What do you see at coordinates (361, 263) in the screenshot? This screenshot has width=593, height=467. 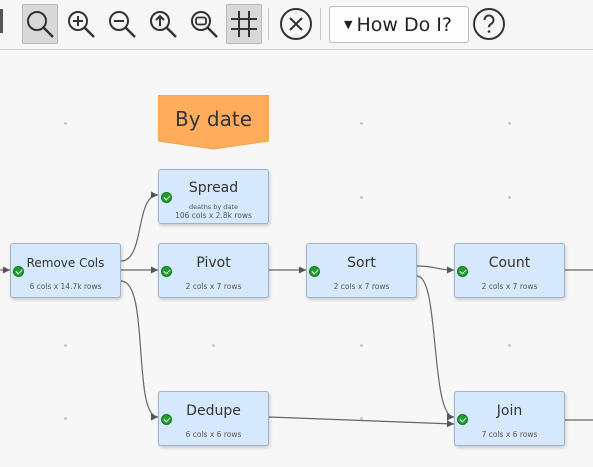 I see `node-title: Sort` at bounding box center [361, 263].